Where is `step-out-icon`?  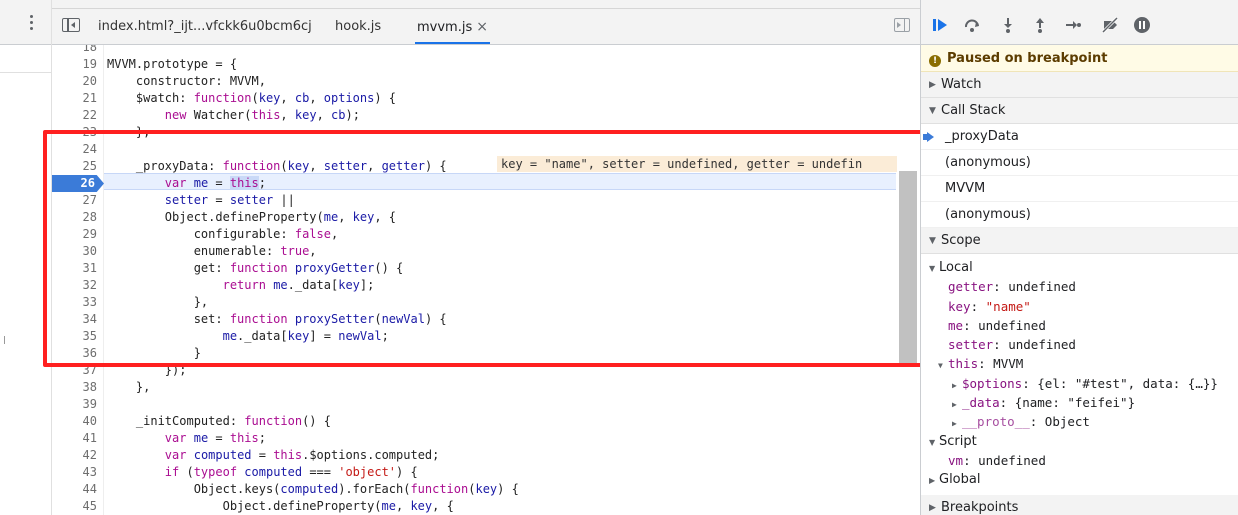 step-out-icon is located at coordinates (1040, 25).